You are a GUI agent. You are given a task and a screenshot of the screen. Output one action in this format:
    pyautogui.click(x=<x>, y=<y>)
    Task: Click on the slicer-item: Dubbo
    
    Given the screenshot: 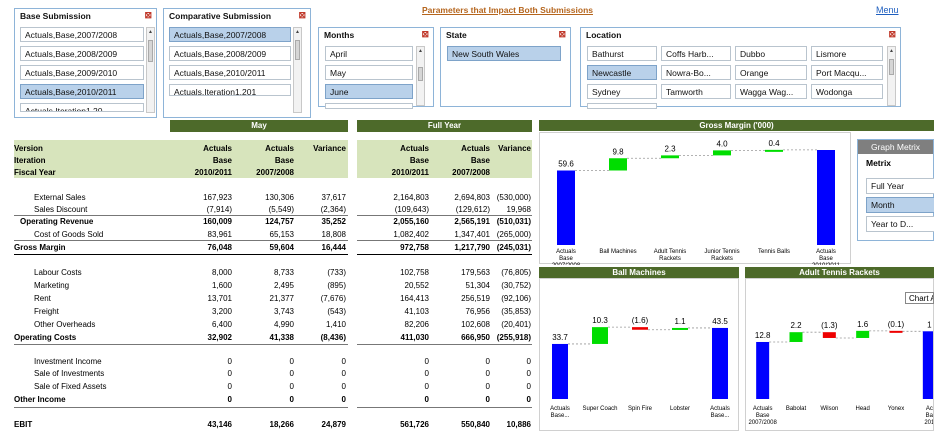 What is the action you would take?
    pyautogui.click(x=771, y=53)
    